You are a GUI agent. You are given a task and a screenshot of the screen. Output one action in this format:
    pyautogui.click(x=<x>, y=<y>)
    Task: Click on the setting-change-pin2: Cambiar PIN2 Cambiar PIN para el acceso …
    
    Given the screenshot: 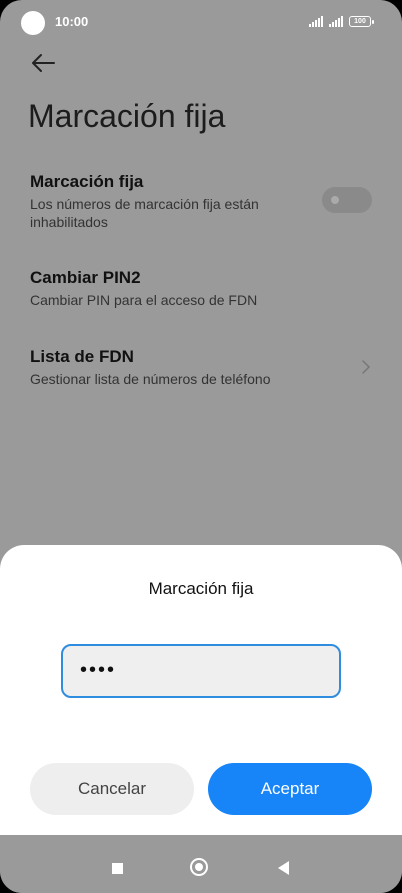 What is the action you would take?
    pyautogui.click(x=201, y=288)
    